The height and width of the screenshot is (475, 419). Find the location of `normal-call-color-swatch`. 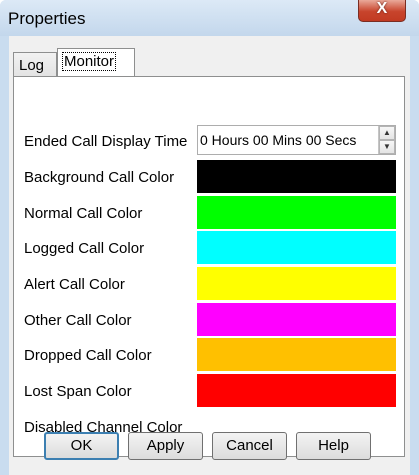

normal-call-color-swatch is located at coordinates (296, 212).